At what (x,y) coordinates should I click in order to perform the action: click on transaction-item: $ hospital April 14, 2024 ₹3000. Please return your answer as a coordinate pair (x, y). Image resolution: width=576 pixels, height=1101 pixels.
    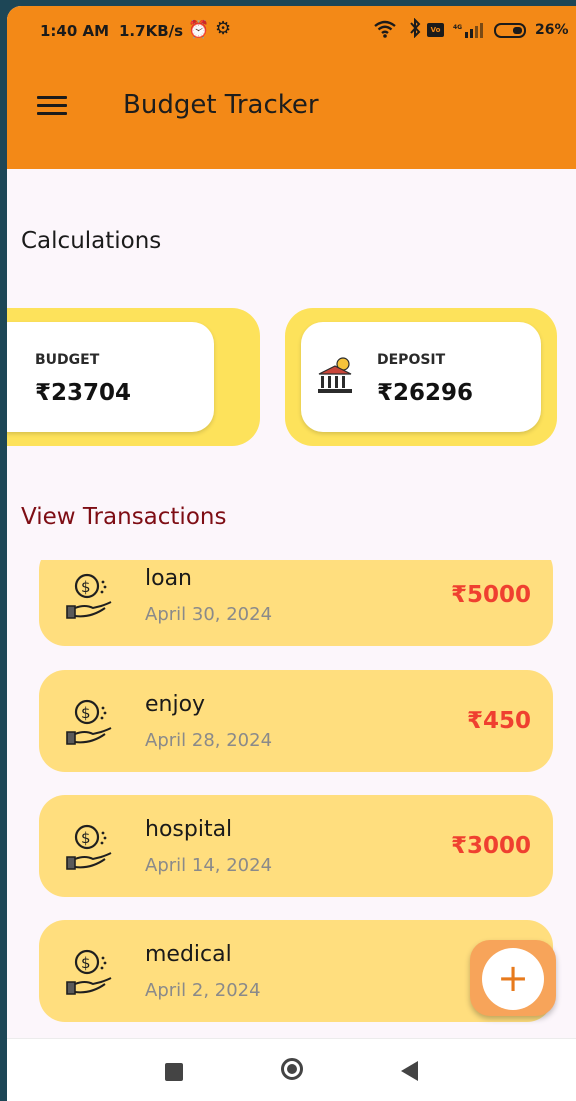
    Looking at the image, I should click on (296, 846).